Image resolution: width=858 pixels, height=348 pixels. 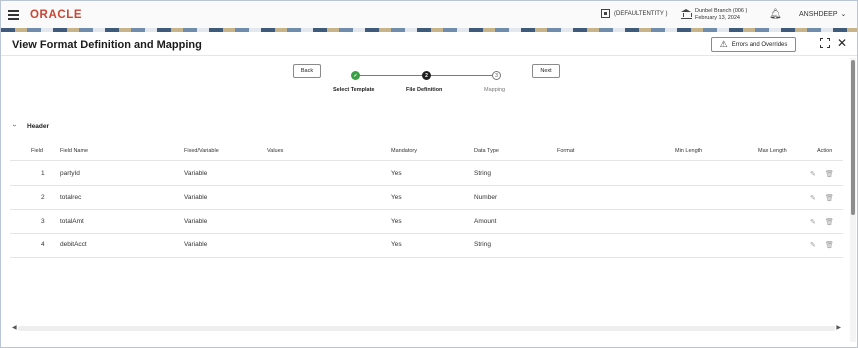 What do you see at coordinates (496, 75) in the screenshot?
I see `step-3-marker: 3` at bounding box center [496, 75].